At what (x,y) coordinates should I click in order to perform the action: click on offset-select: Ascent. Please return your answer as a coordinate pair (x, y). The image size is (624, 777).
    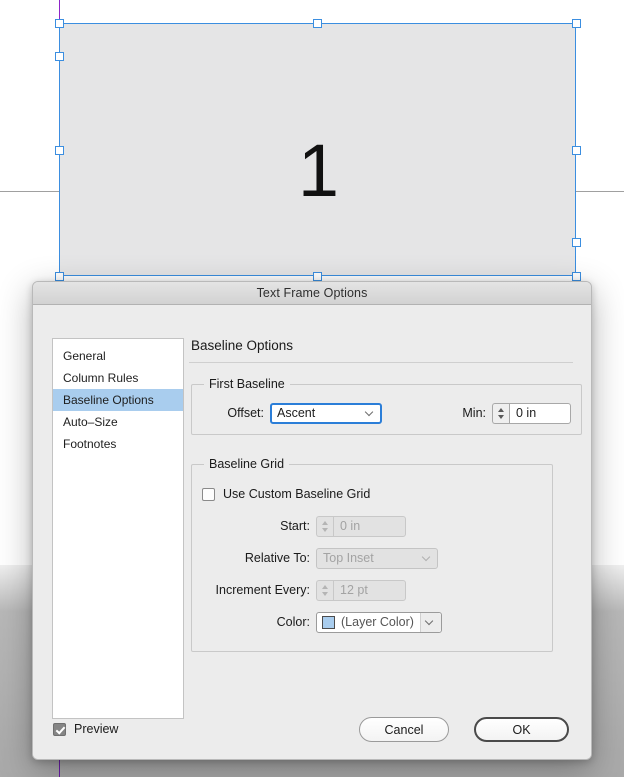
    Looking at the image, I should click on (326, 413).